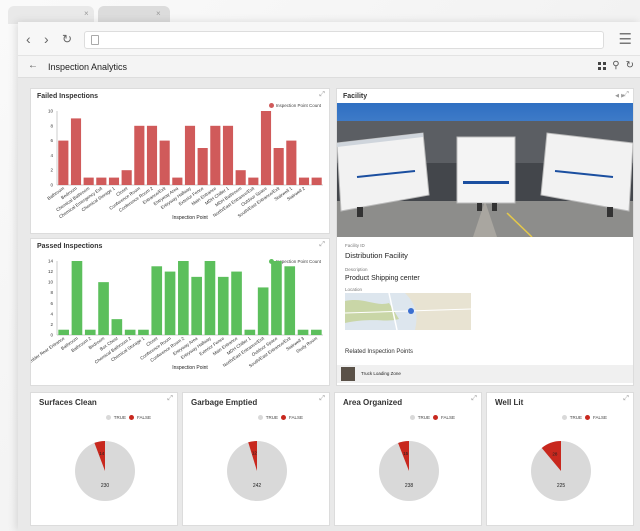  Describe the element at coordinates (105, 486) in the screenshot. I see `pie-value-true: 230` at that location.